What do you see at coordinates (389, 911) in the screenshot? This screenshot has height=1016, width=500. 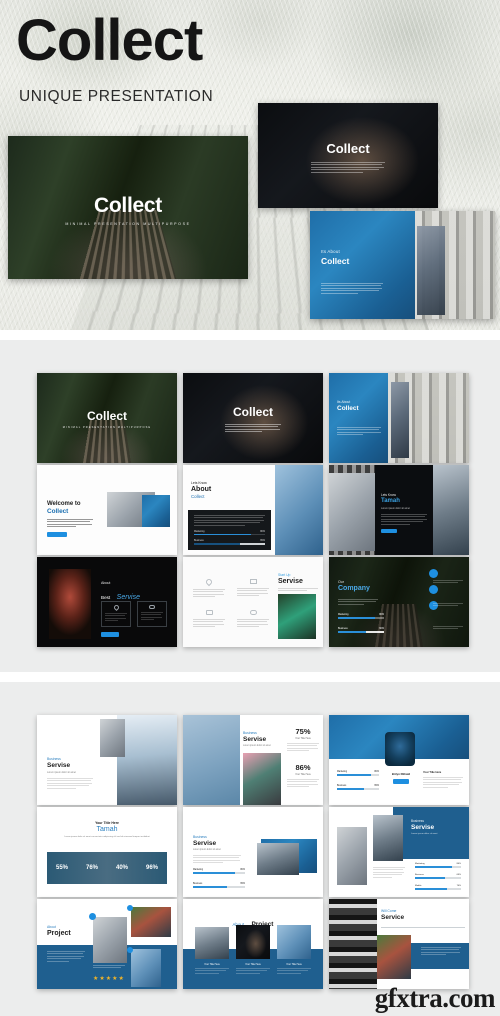 I see `slide-kicker: Will Come` at bounding box center [389, 911].